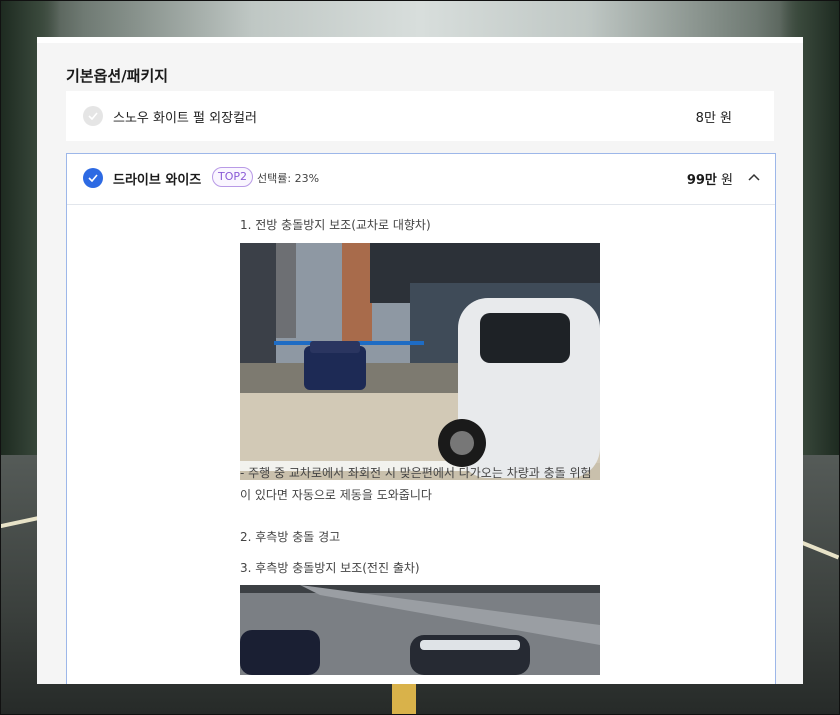  What do you see at coordinates (157, 180) in the screenshot?
I see `option-name: 드라이브 와이즈` at bounding box center [157, 180].